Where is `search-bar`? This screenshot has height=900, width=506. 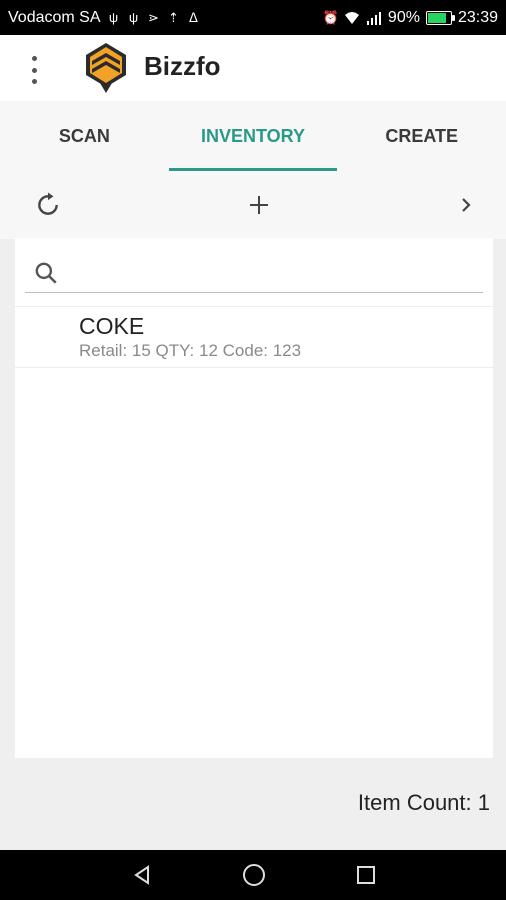 search-bar is located at coordinates (254, 273).